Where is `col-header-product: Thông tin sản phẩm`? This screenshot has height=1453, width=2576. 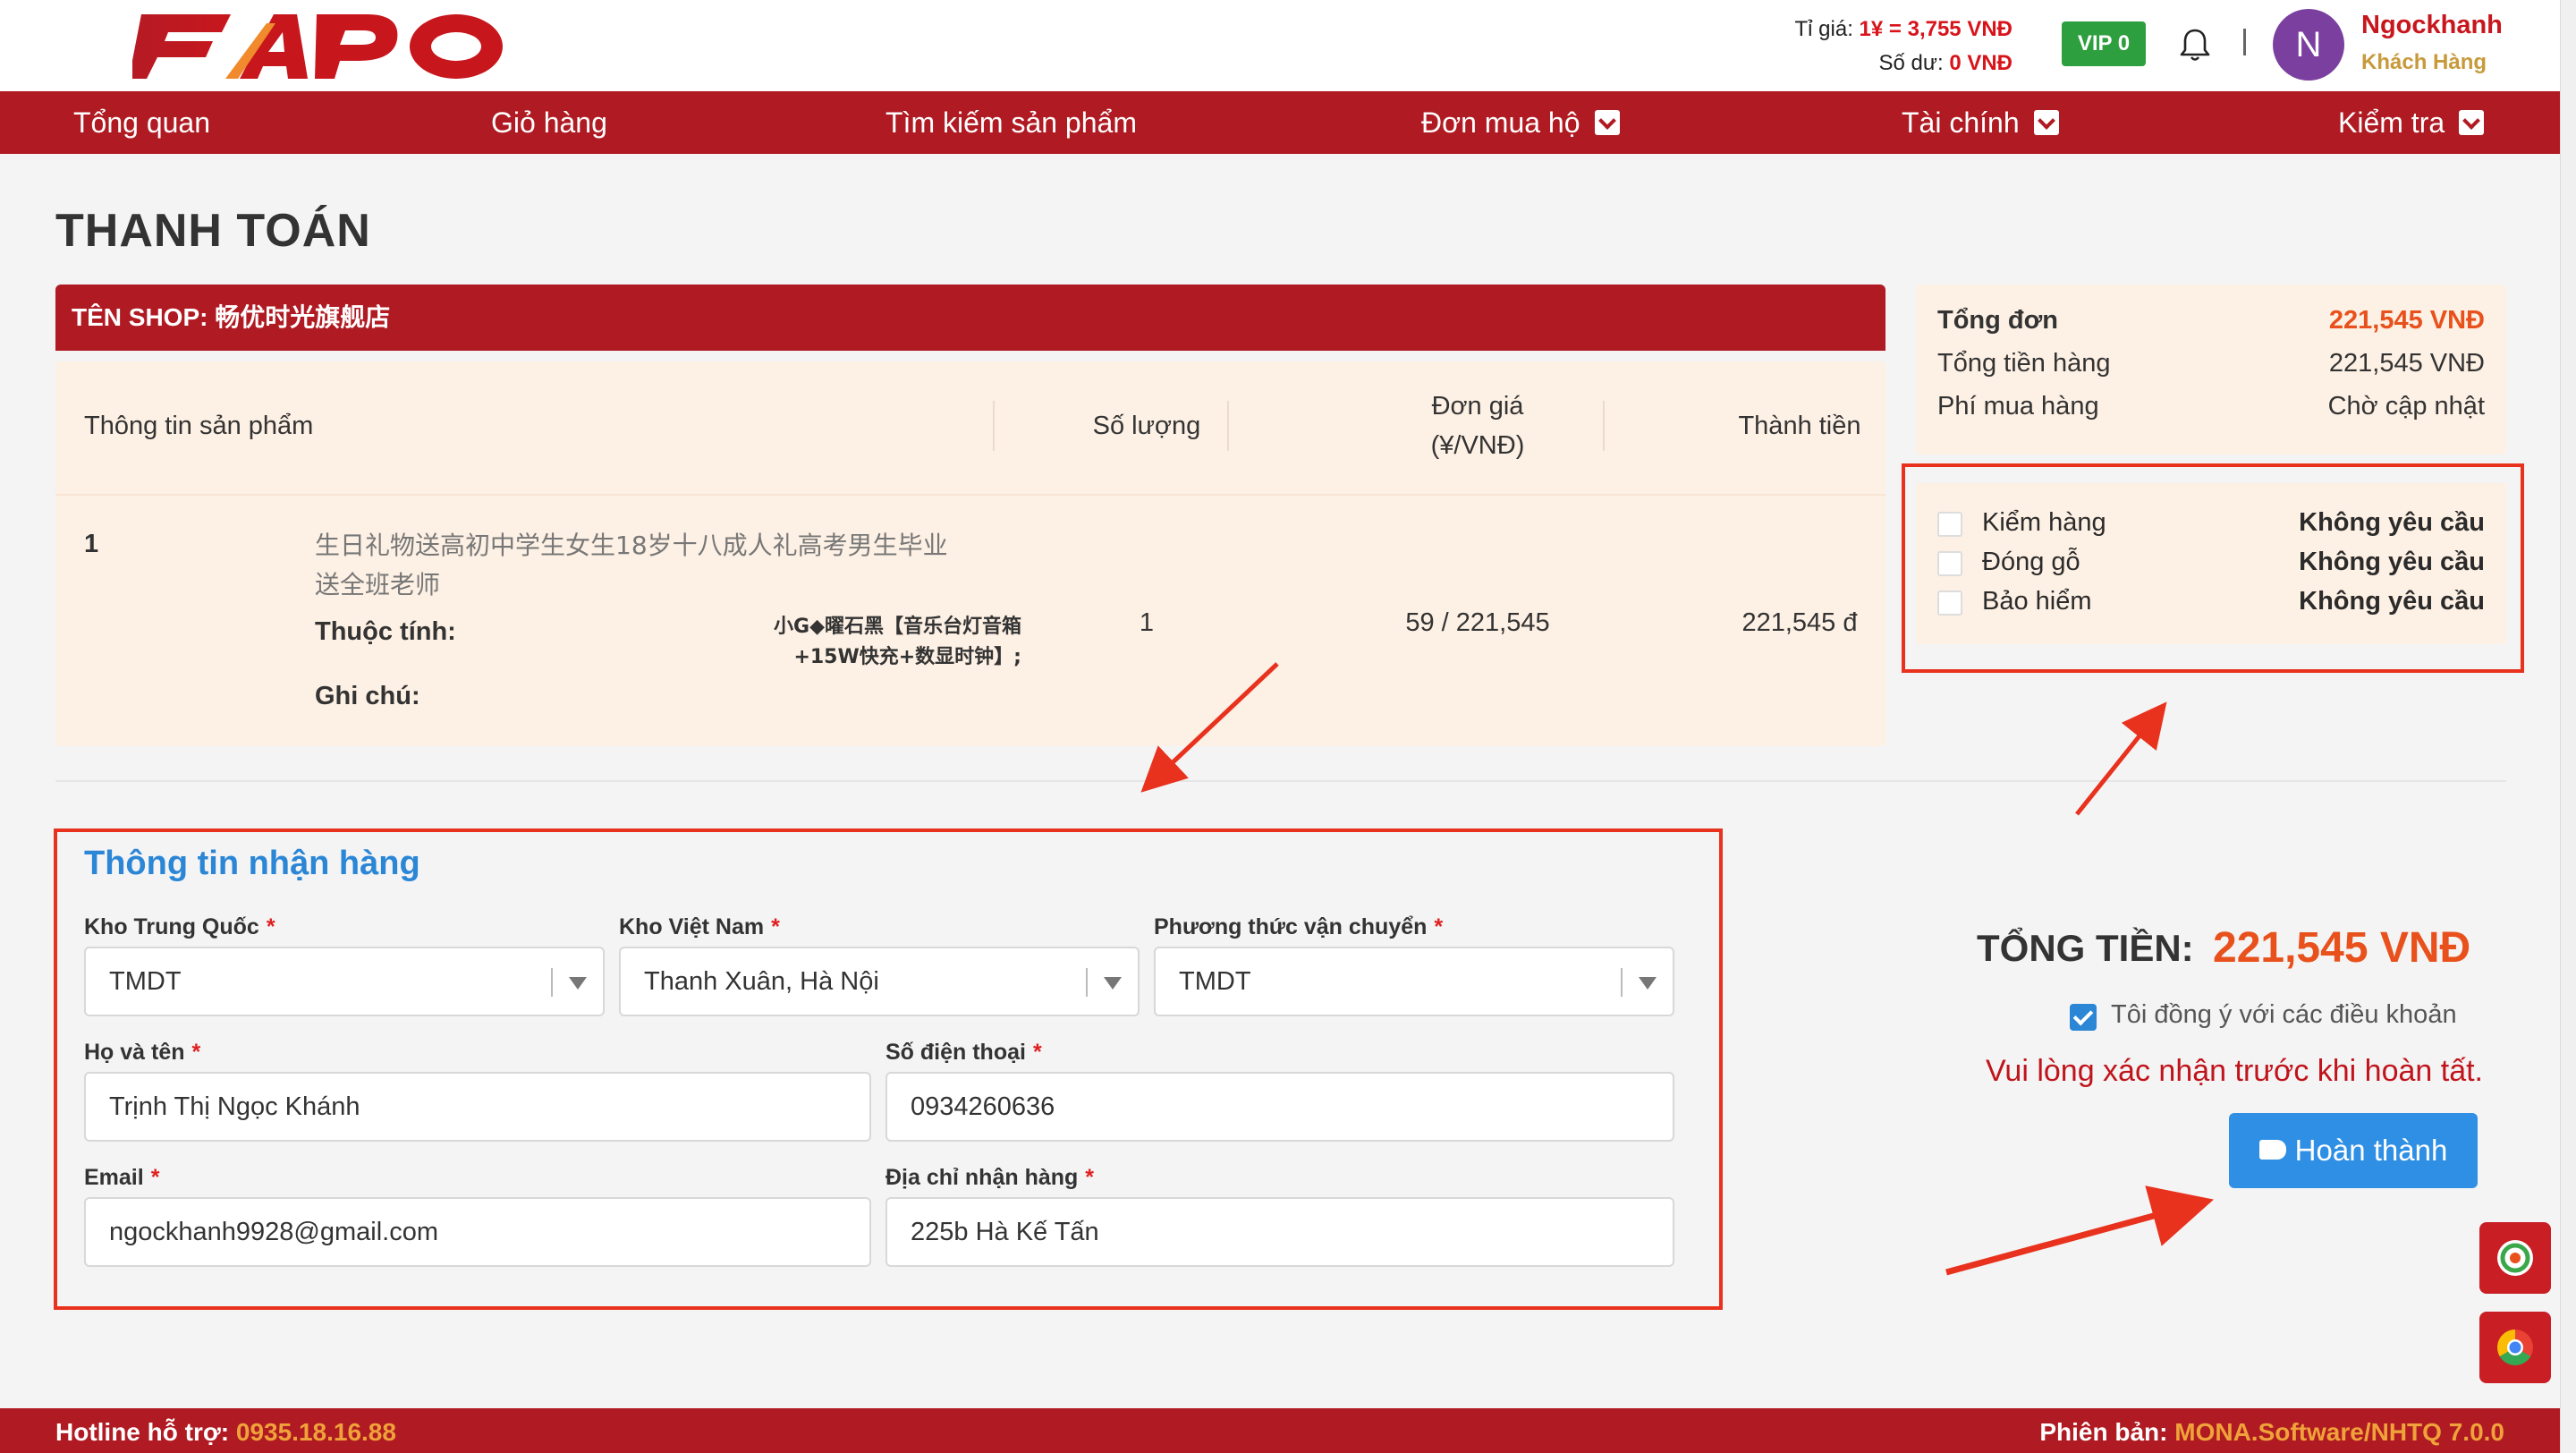
col-header-product: Thông tin sản phẩm is located at coordinates (199, 426).